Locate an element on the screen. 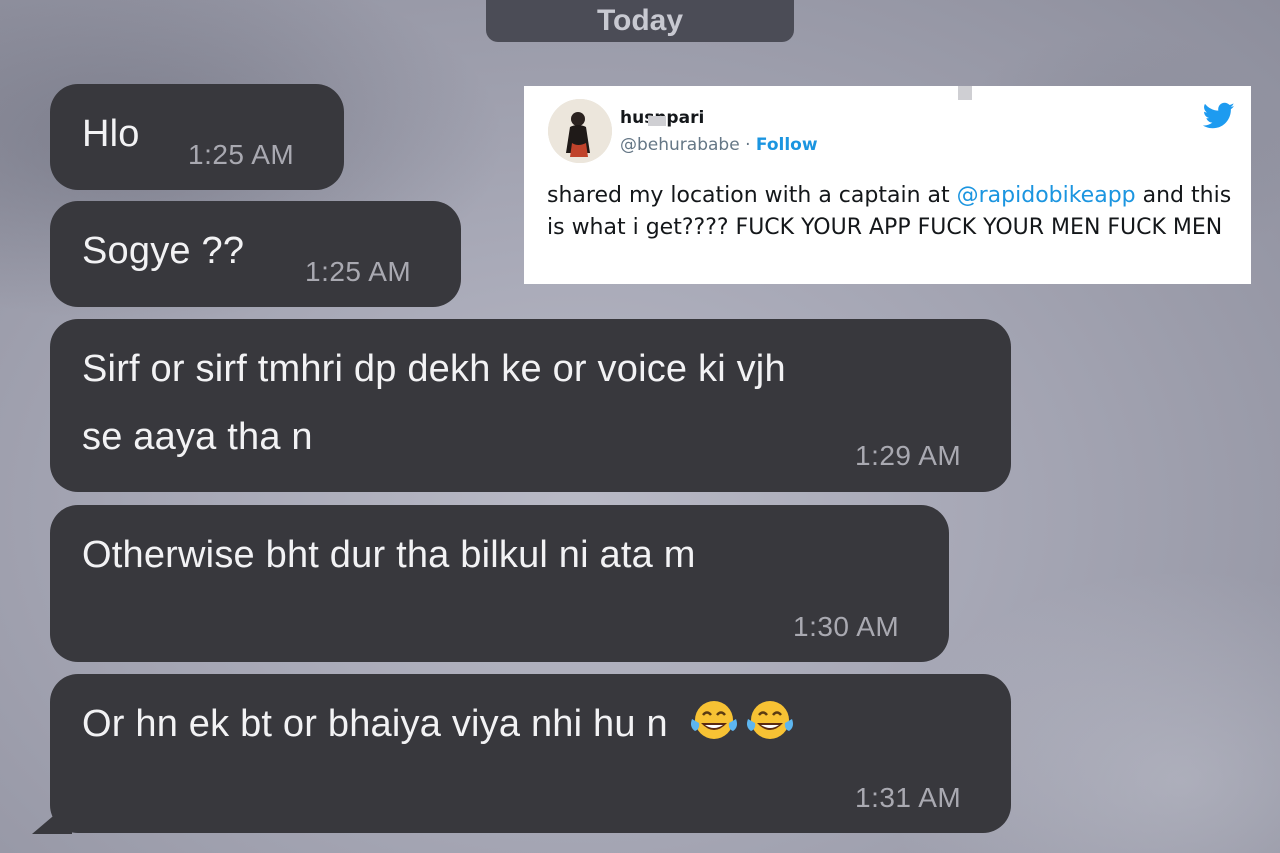 This screenshot has height=853, width=1280. message-text: Otherwise bht dur tha bilkul ni ata m is located at coordinates (389, 555).